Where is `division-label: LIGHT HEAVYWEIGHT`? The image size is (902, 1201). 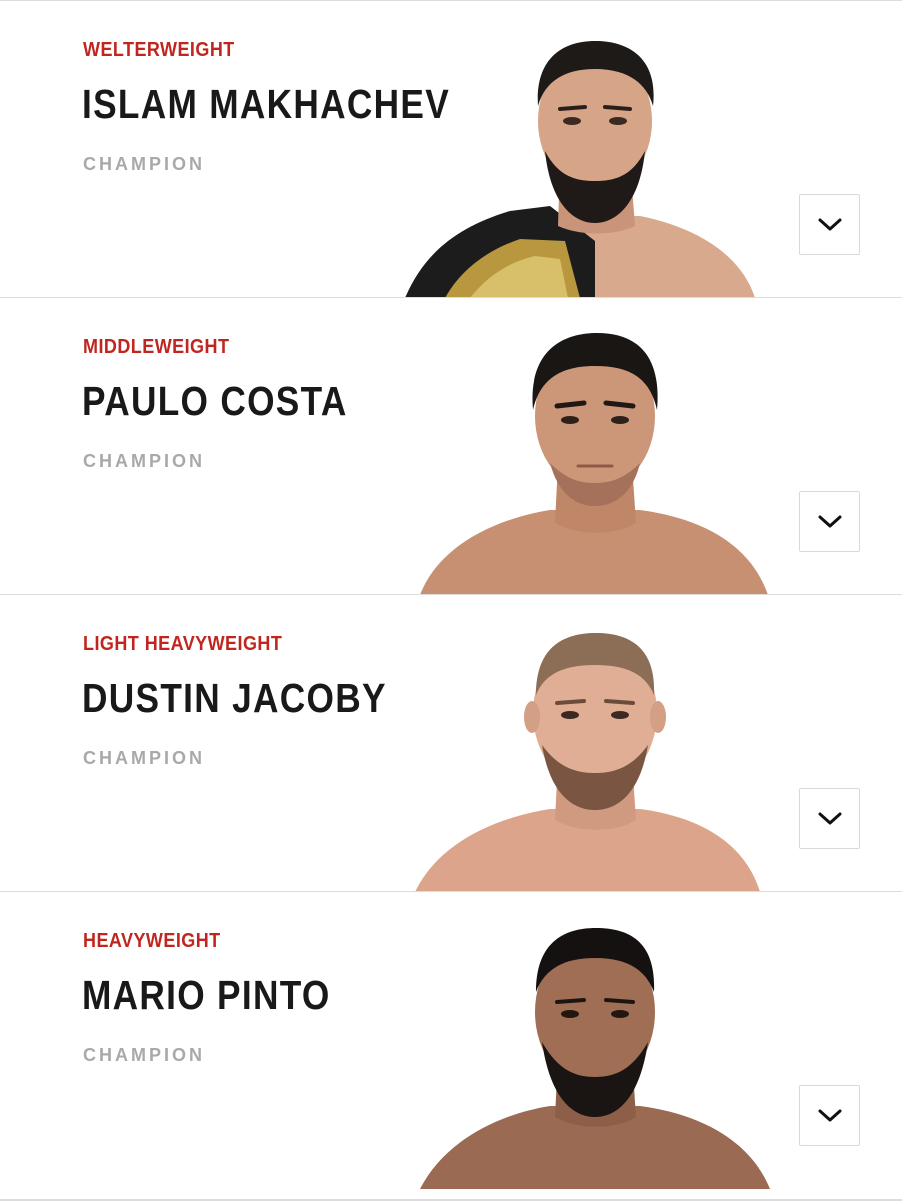 division-label: LIGHT HEAVYWEIGHT is located at coordinates (183, 644).